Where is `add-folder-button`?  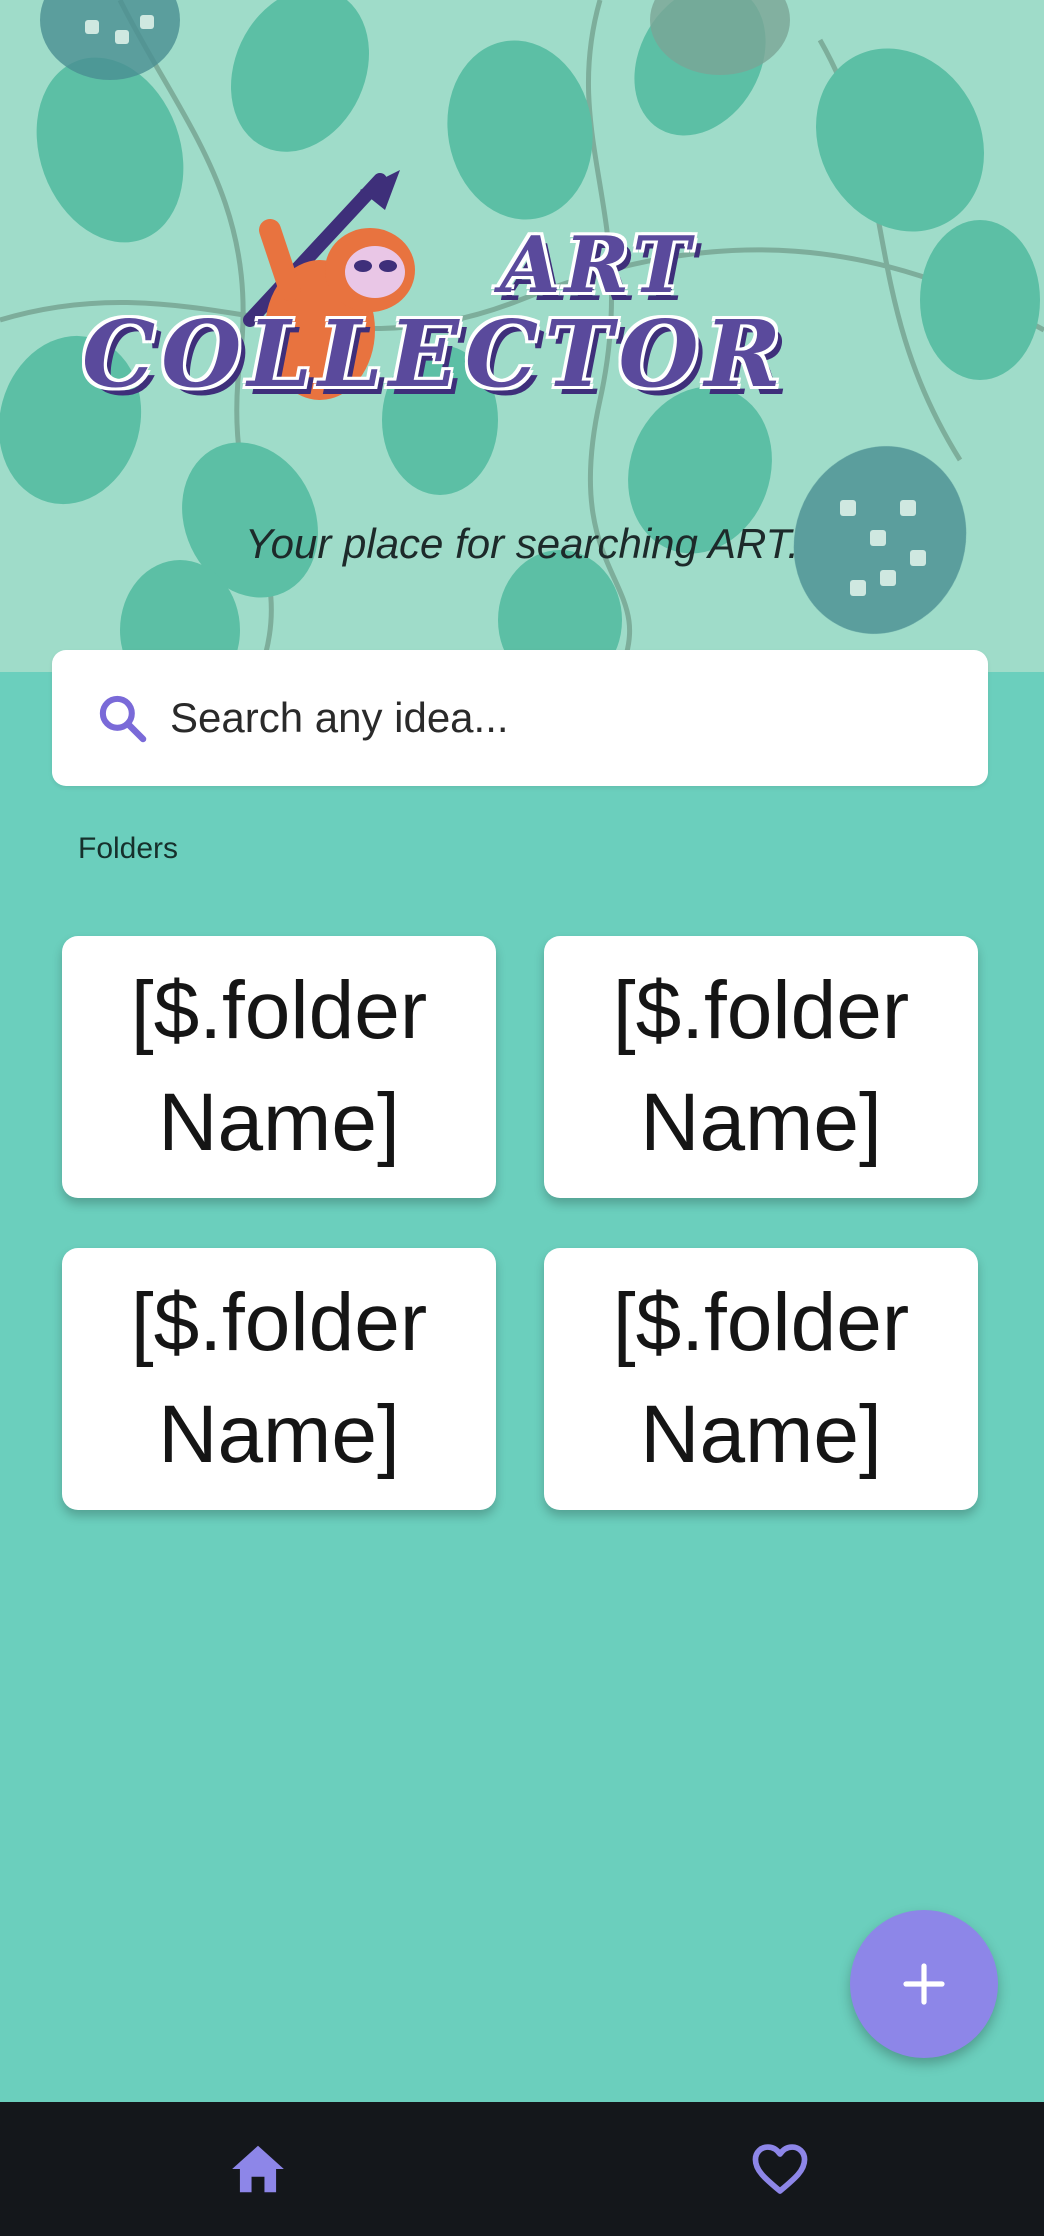 add-folder-button is located at coordinates (924, 1984).